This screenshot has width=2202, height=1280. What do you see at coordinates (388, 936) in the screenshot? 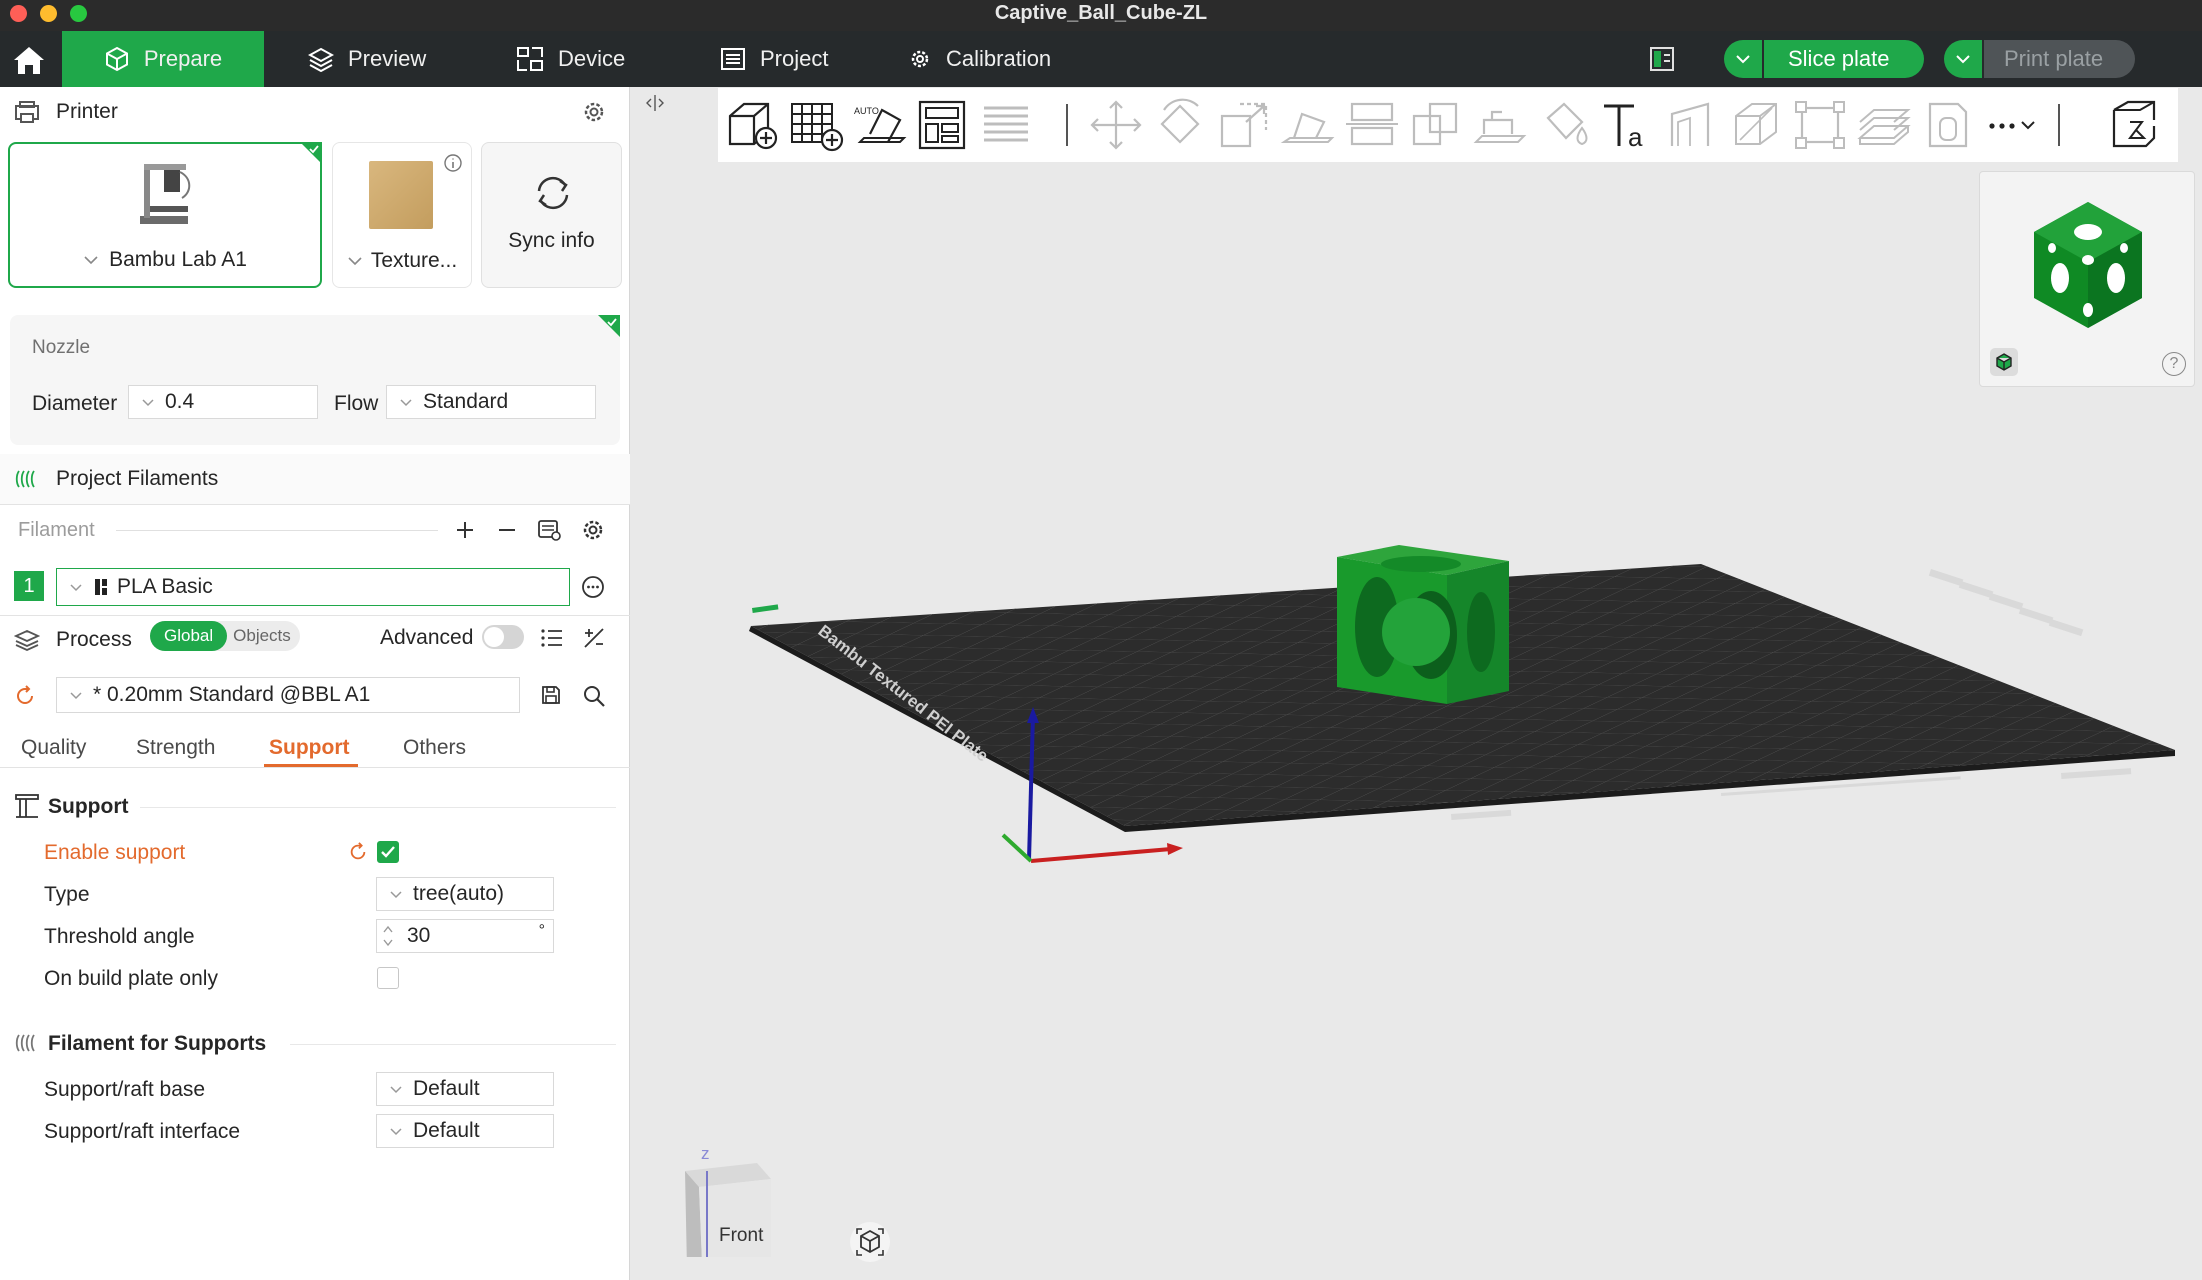
I see `stepper-arrows-icon` at bounding box center [388, 936].